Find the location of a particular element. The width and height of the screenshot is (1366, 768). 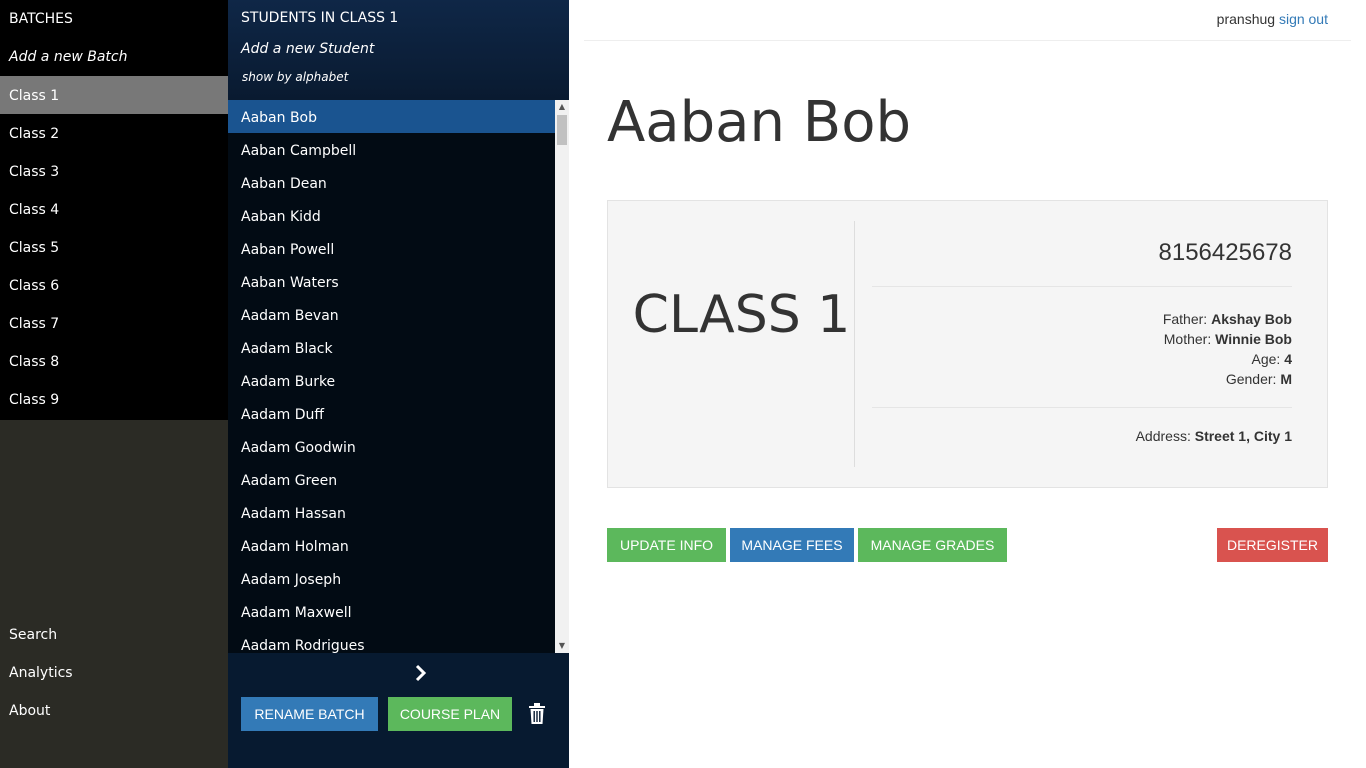

batch-item: Class 9 is located at coordinates (114, 399).